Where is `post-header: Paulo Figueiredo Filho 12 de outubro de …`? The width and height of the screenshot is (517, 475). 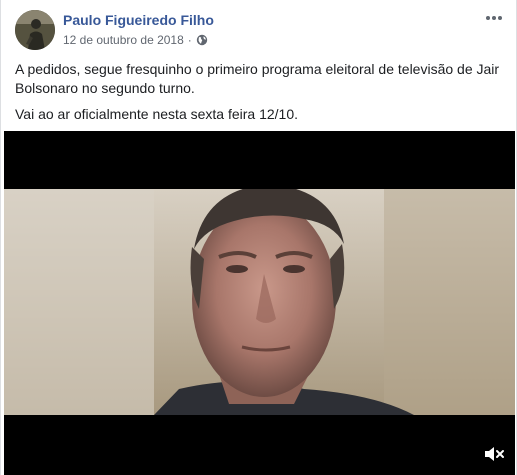 post-header: Paulo Figueiredo Filho 12 de outubro de … is located at coordinates (258, 28).